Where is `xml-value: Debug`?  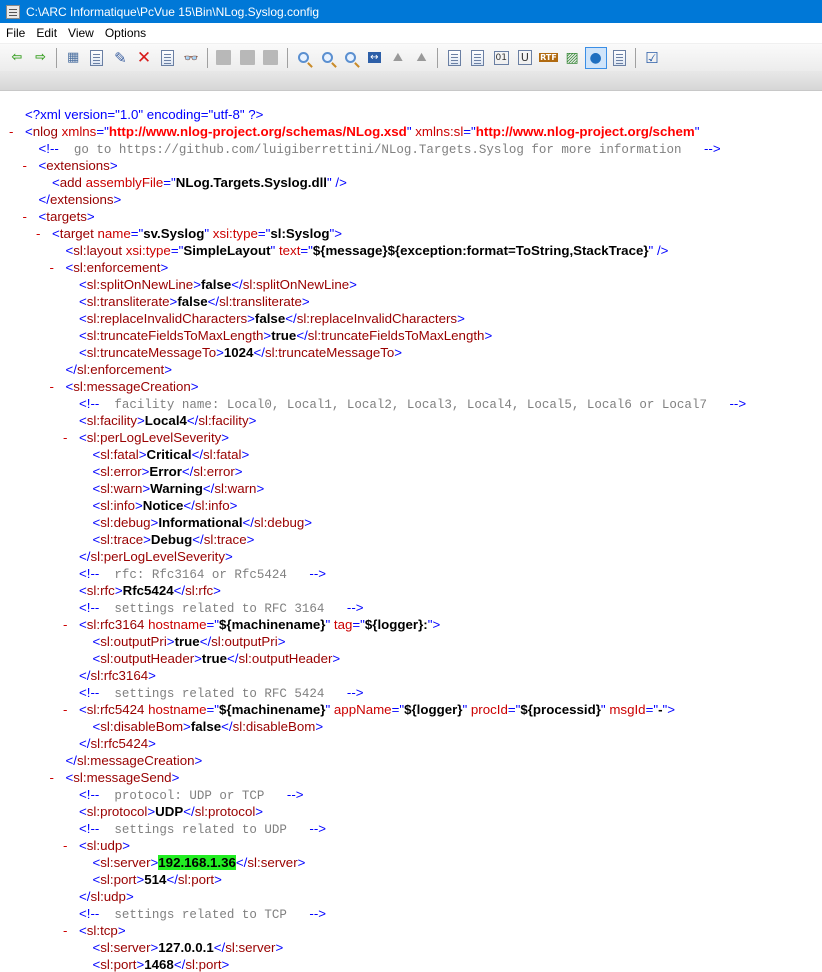 xml-value: Debug is located at coordinates (171, 539).